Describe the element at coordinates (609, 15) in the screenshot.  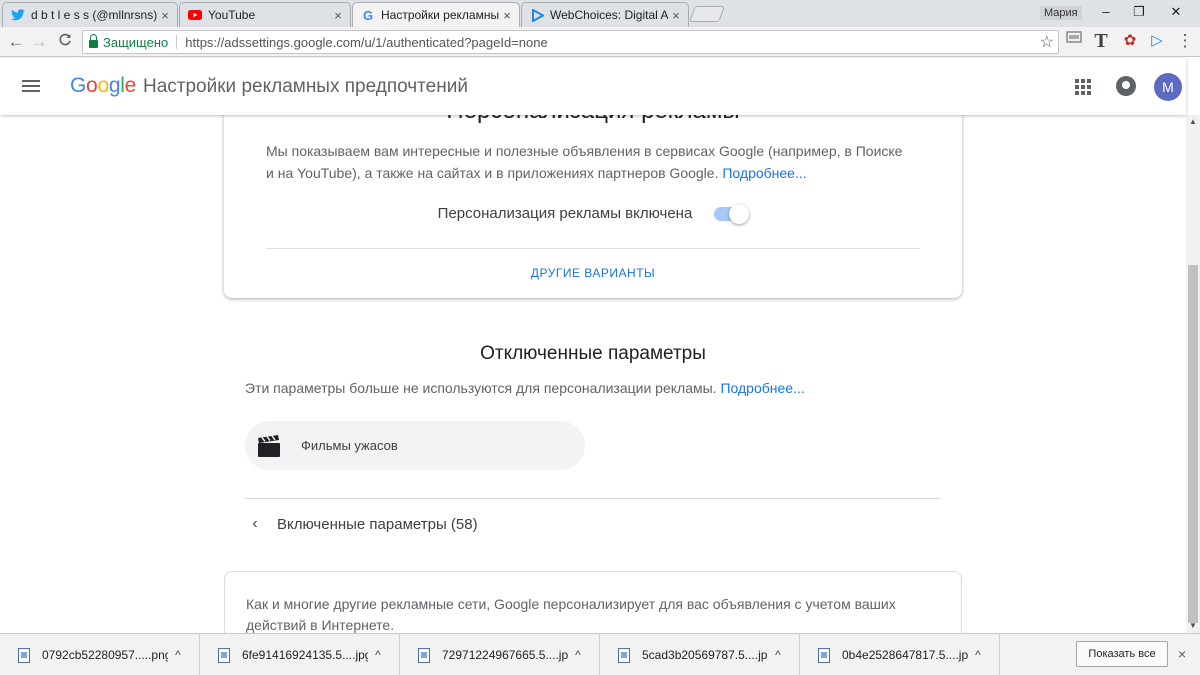
I see `tab-label: WebChoices: Digital Adve` at that location.